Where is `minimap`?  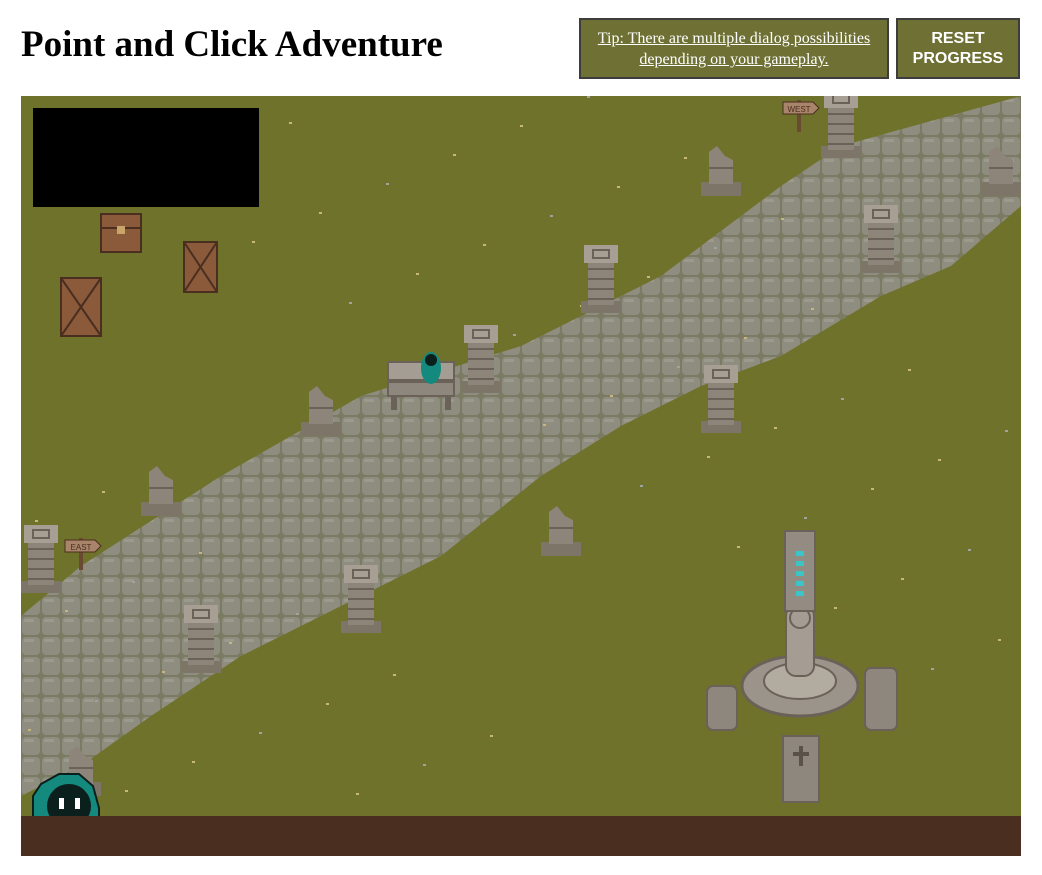
minimap is located at coordinates (146, 157).